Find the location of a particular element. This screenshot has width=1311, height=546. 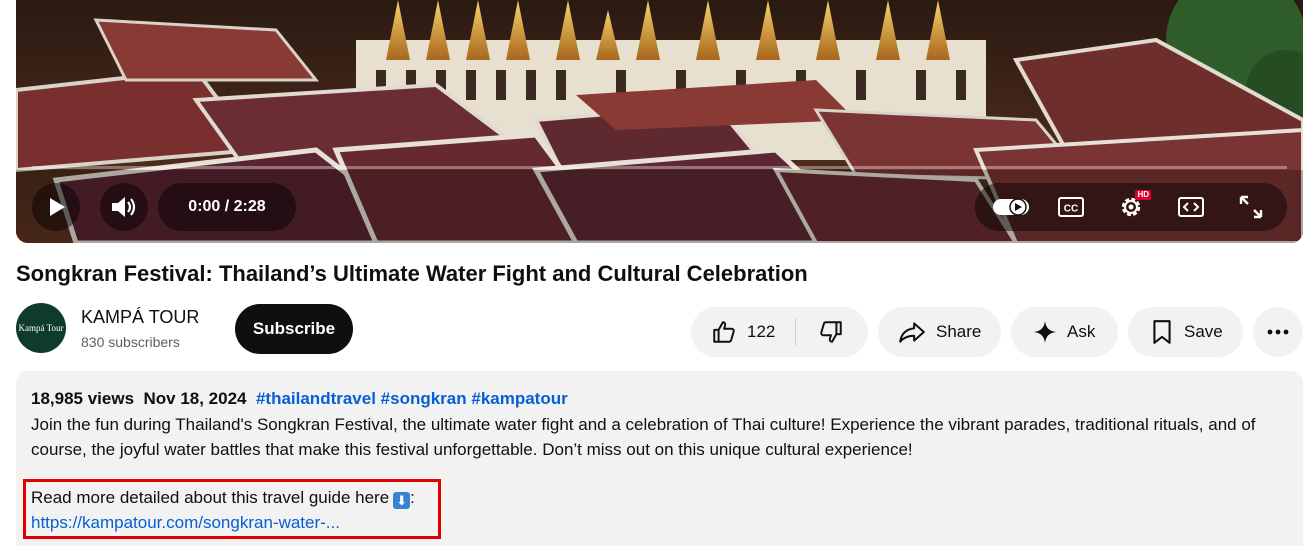

like-button: 122 is located at coordinates (733, 332).